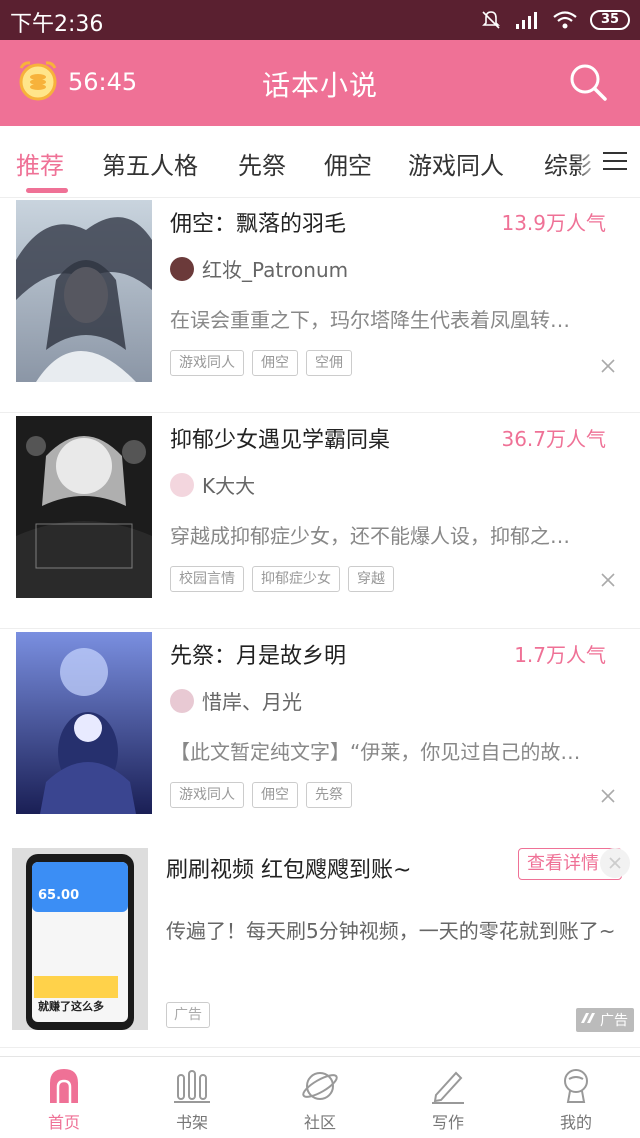 Image resolution: width=640 pixels, height=1138 pixels. I want to click on ad-close-button, so click(615, 863).